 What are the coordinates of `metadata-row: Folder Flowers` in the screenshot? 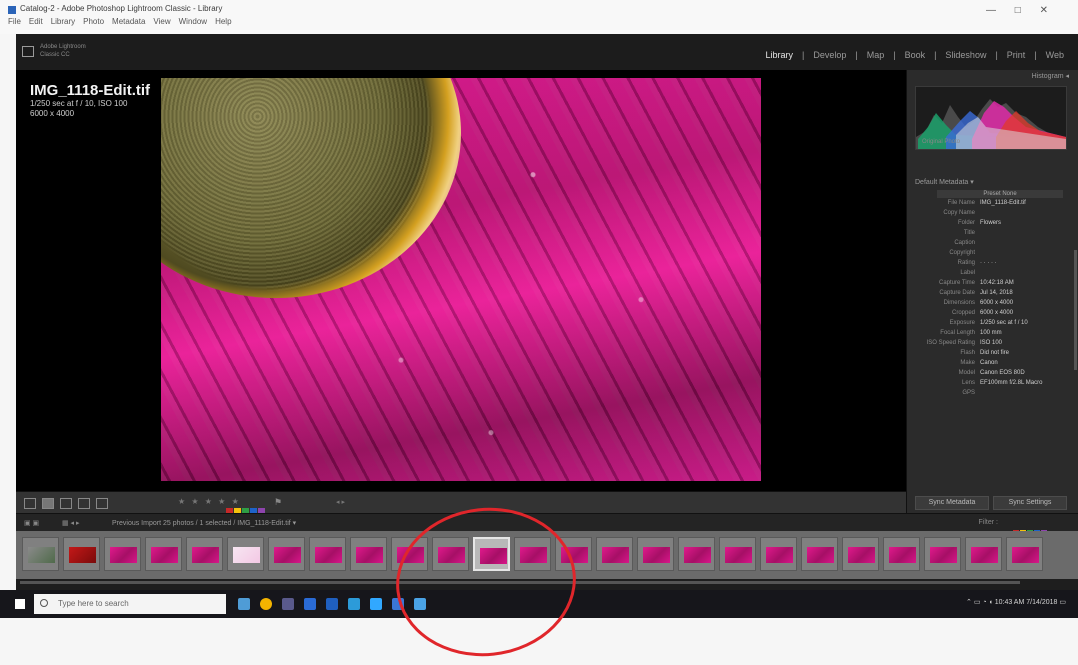 It's located at (990, 225).